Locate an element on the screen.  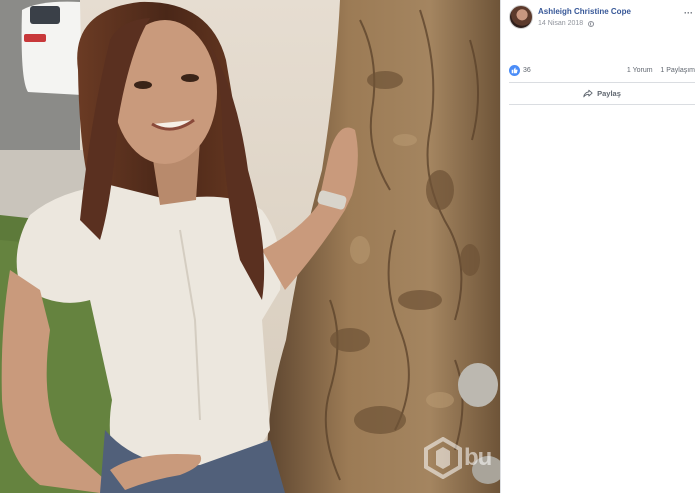
share-label: Paylaş is located at coordinates (609, 93).